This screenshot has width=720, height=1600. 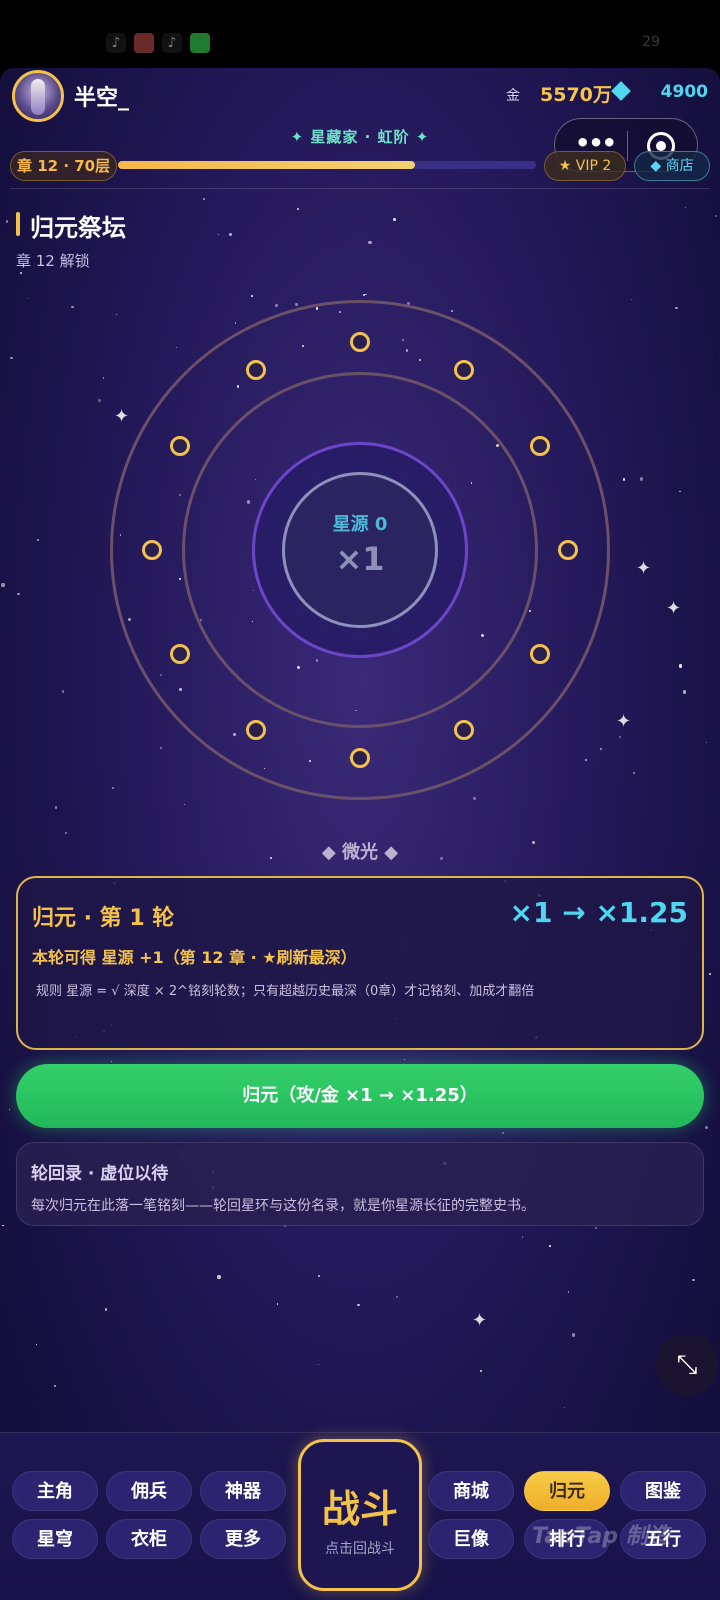 I want to click on nav-starsky: 星穹, so click(x=55, y=1539).